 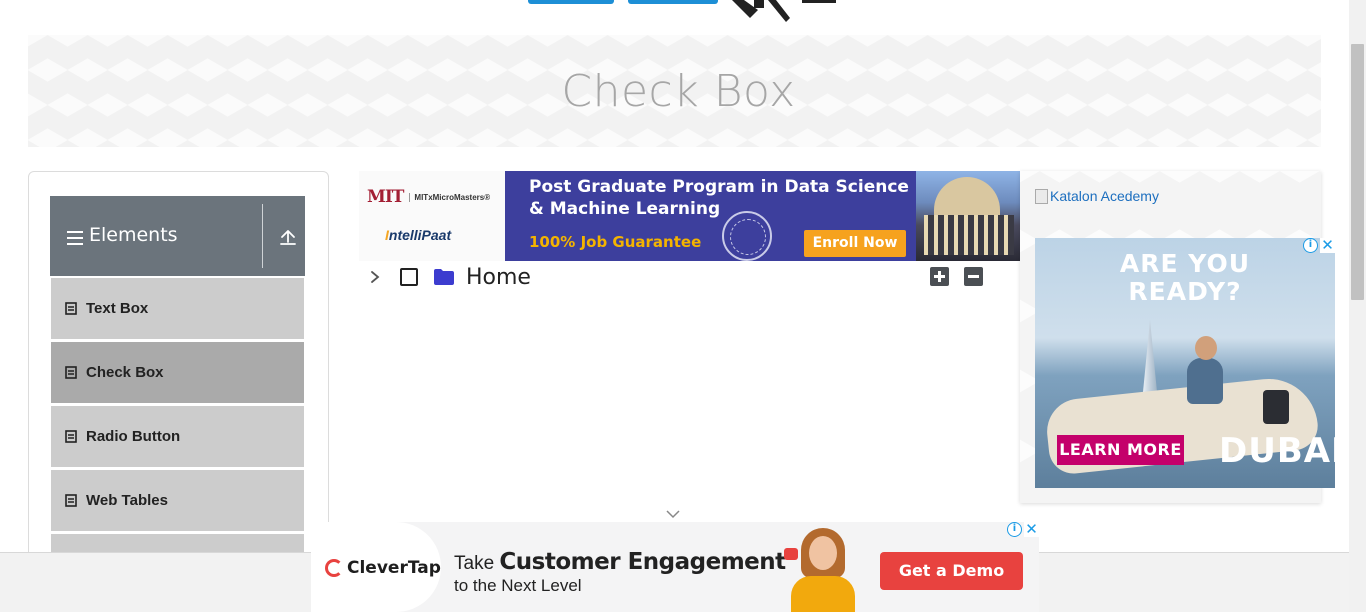 What do you see at coordinates (1185, 291) in the screenshot?
I see `dubai-headline-line2: READY?` at bounding box center [1185, 291].